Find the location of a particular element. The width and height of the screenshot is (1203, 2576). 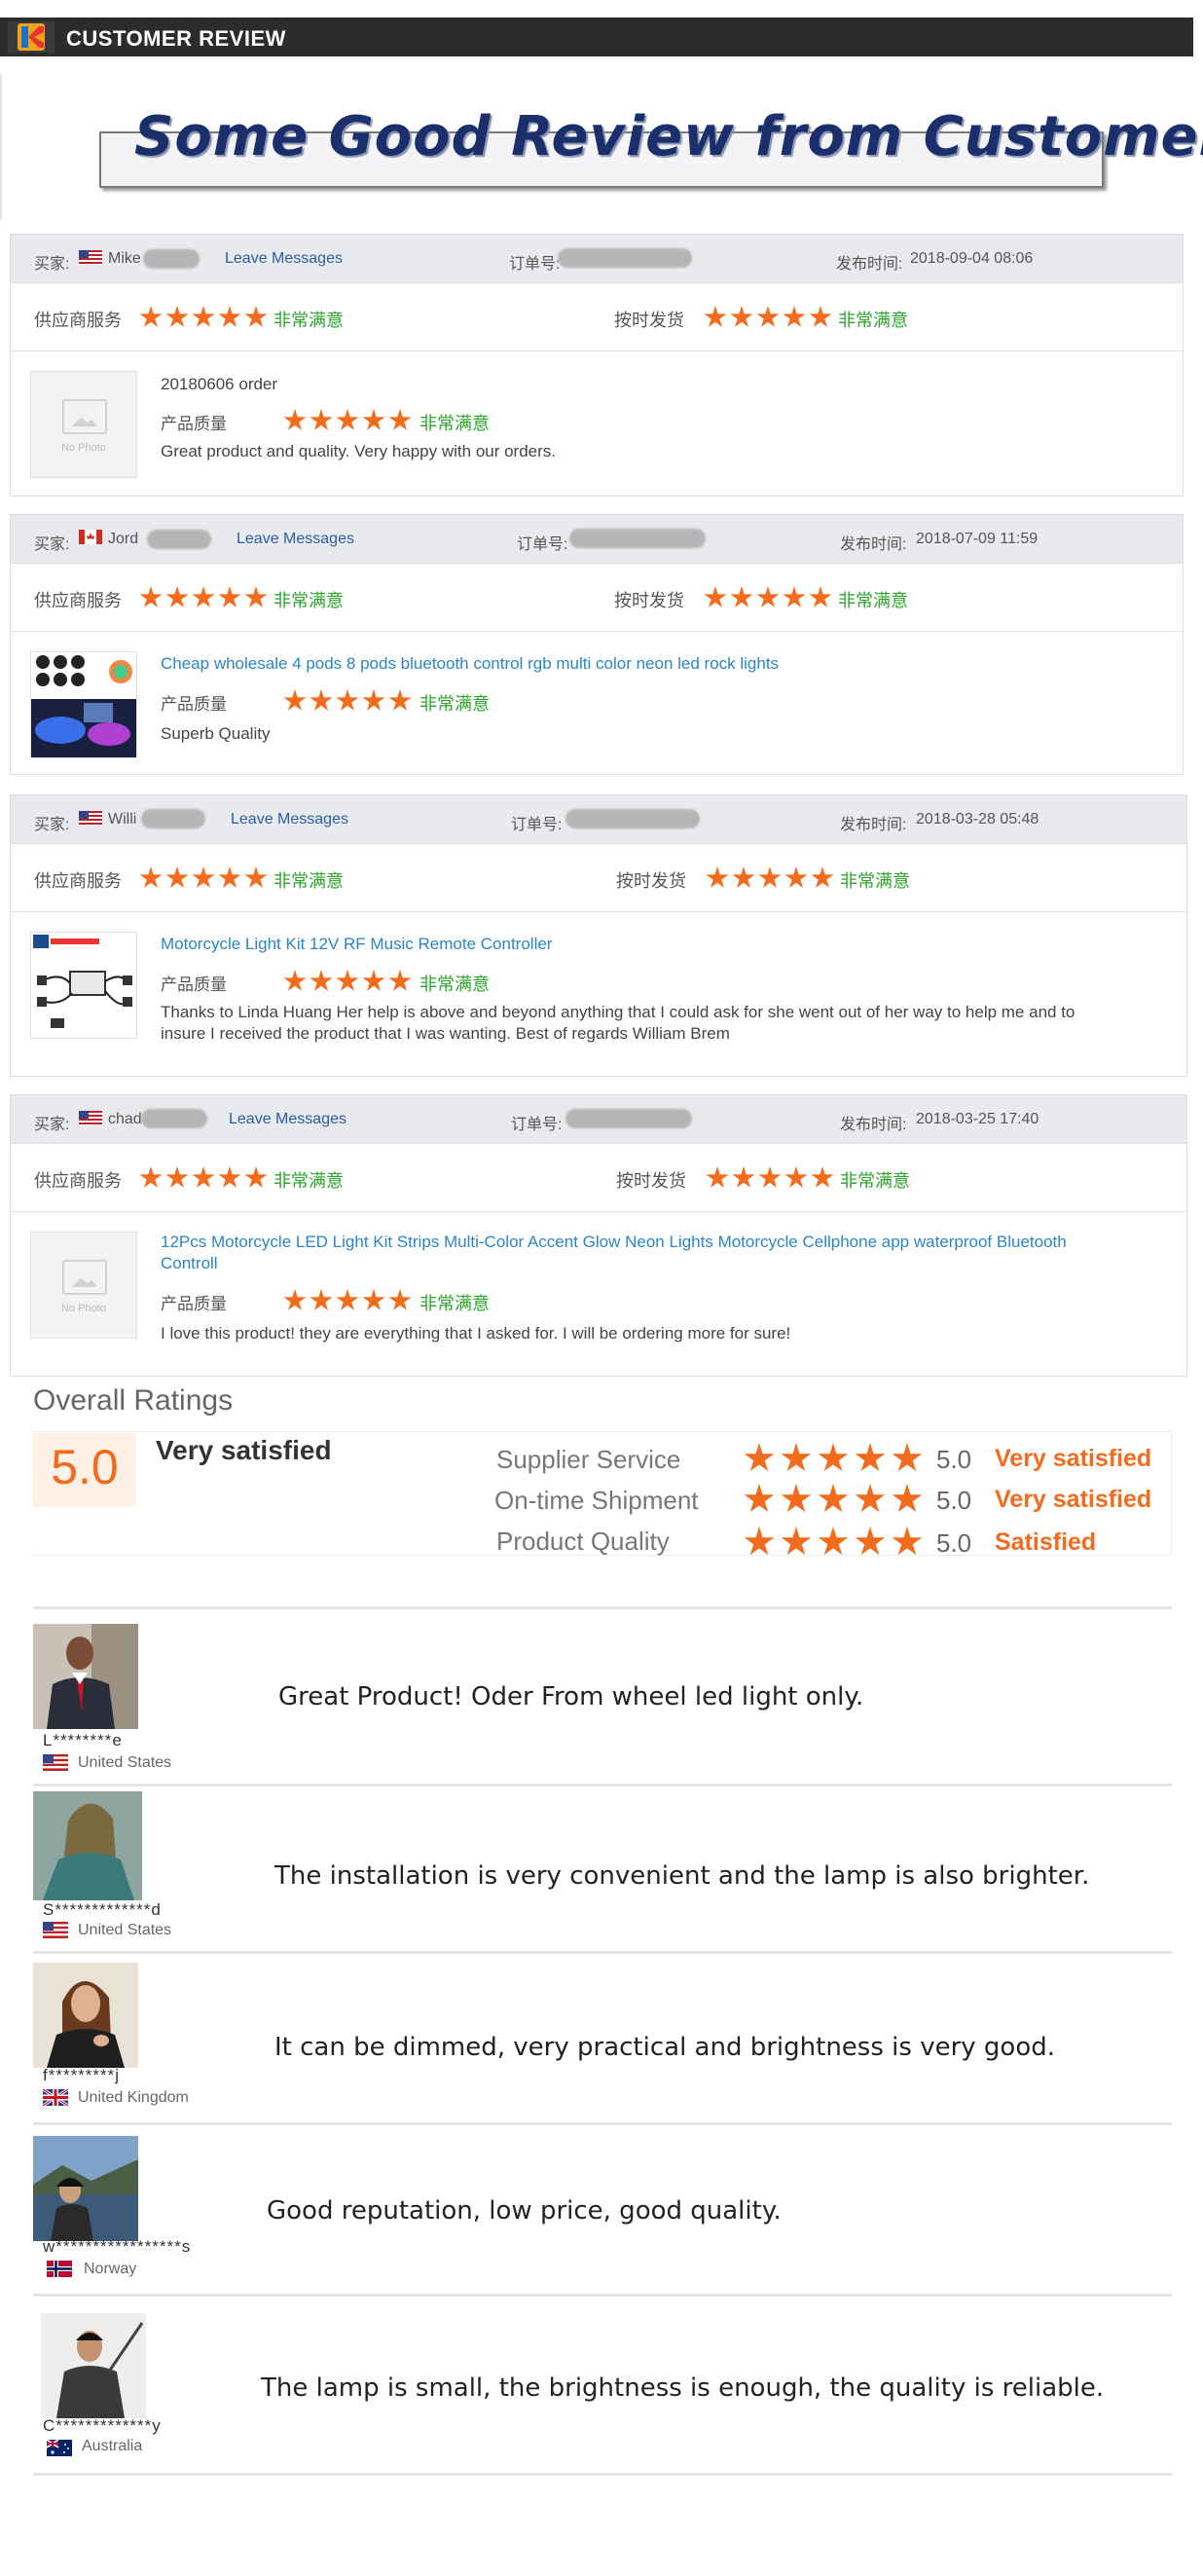

k-logo-icon is located at coordinates (31, 37).